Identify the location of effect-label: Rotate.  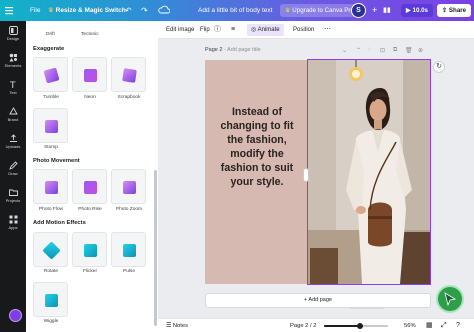
(51, 271).